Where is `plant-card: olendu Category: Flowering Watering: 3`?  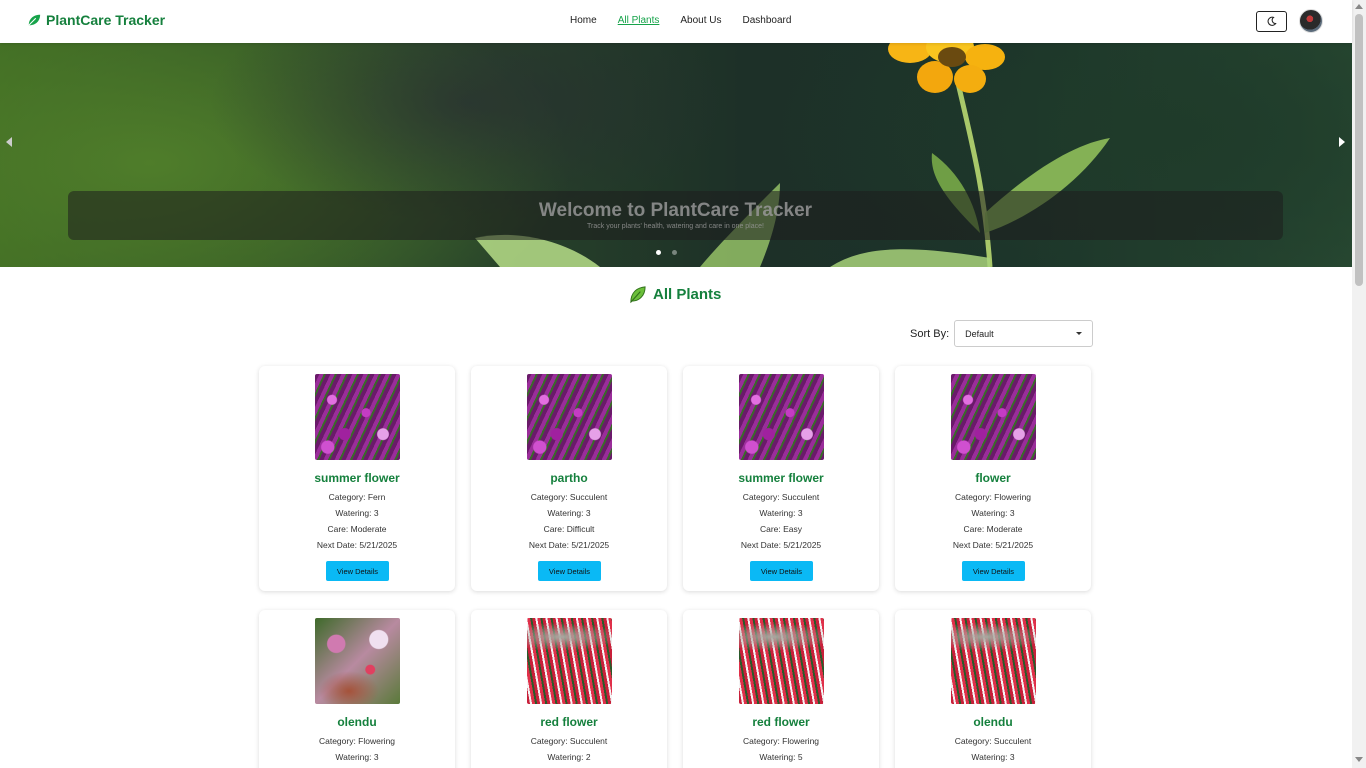 plant-card: olendu Category: Flowering Watering: 3 is located at coordinates (357, 689).